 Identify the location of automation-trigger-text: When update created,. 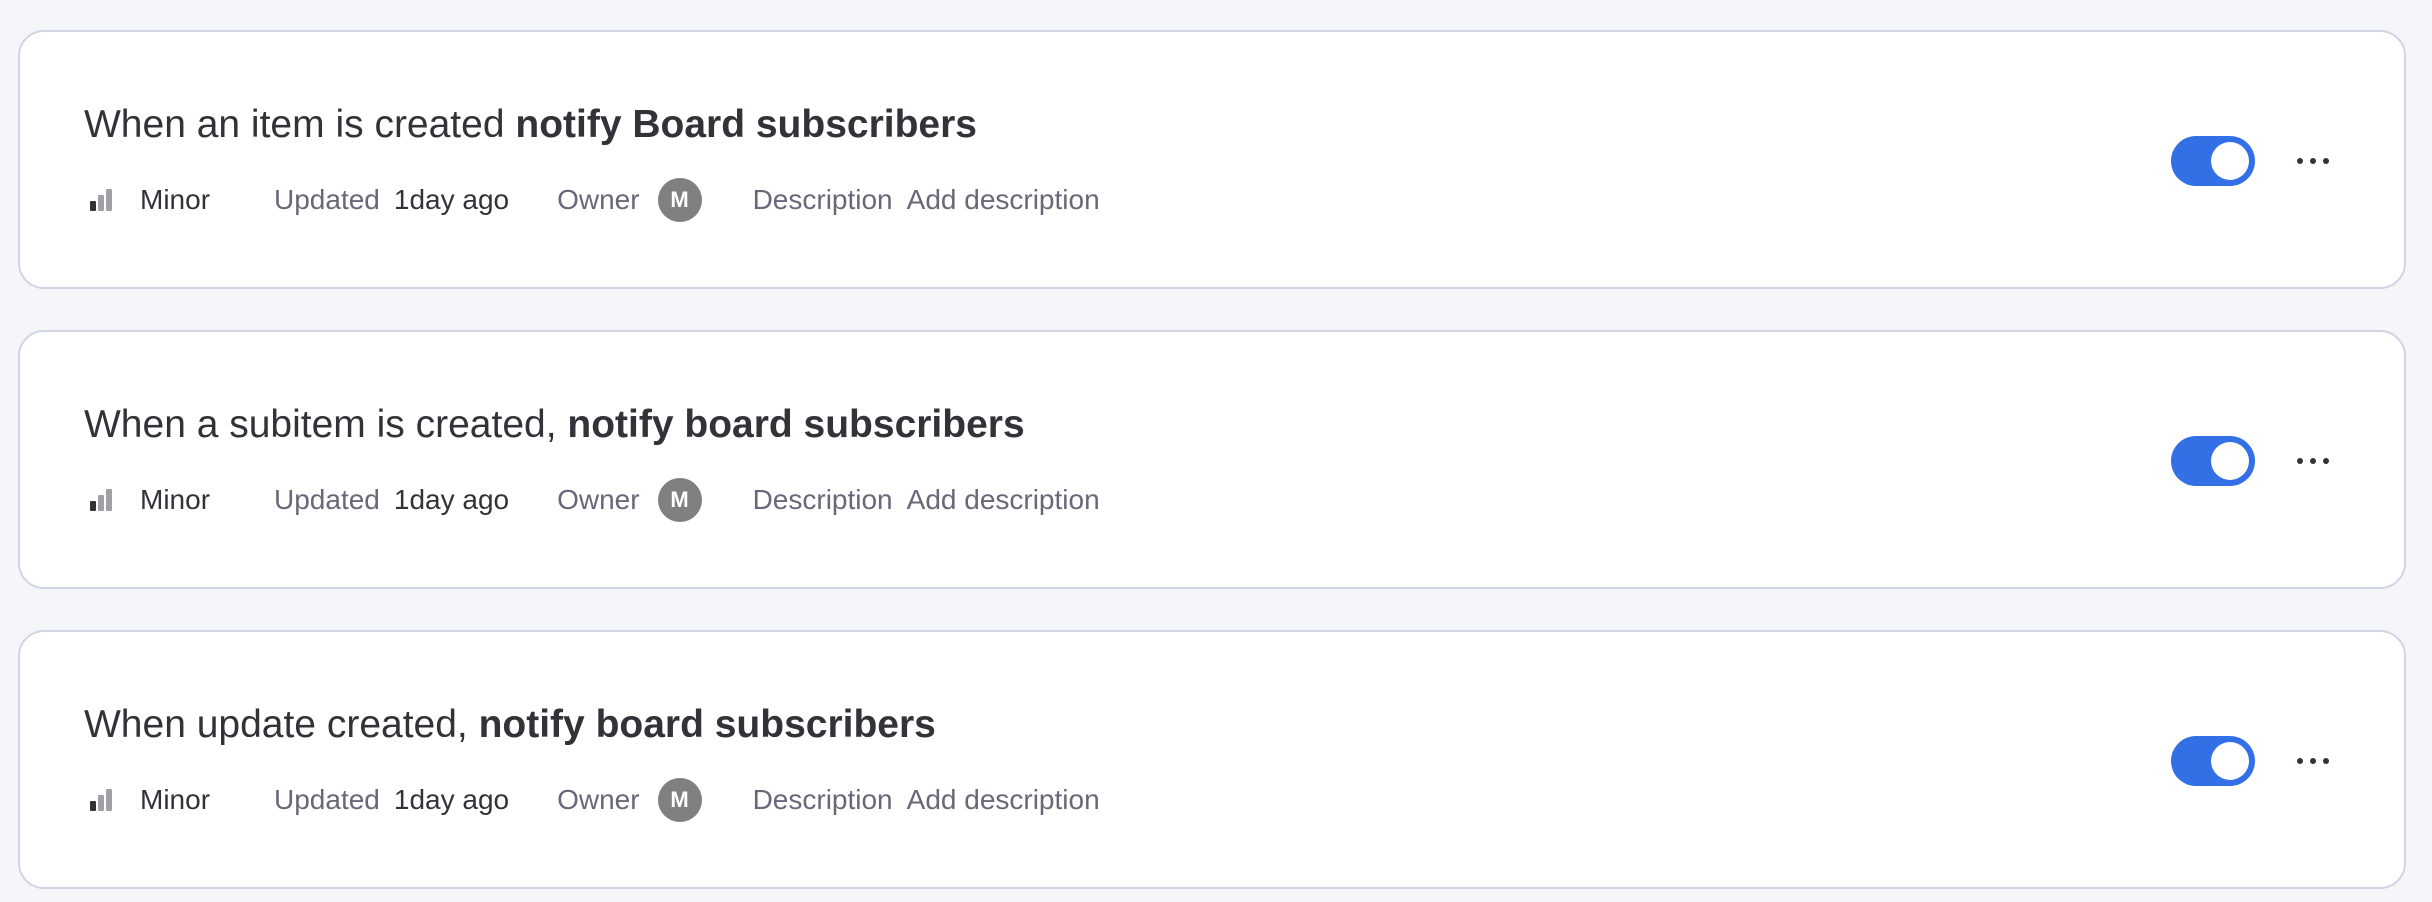
(281, 724).